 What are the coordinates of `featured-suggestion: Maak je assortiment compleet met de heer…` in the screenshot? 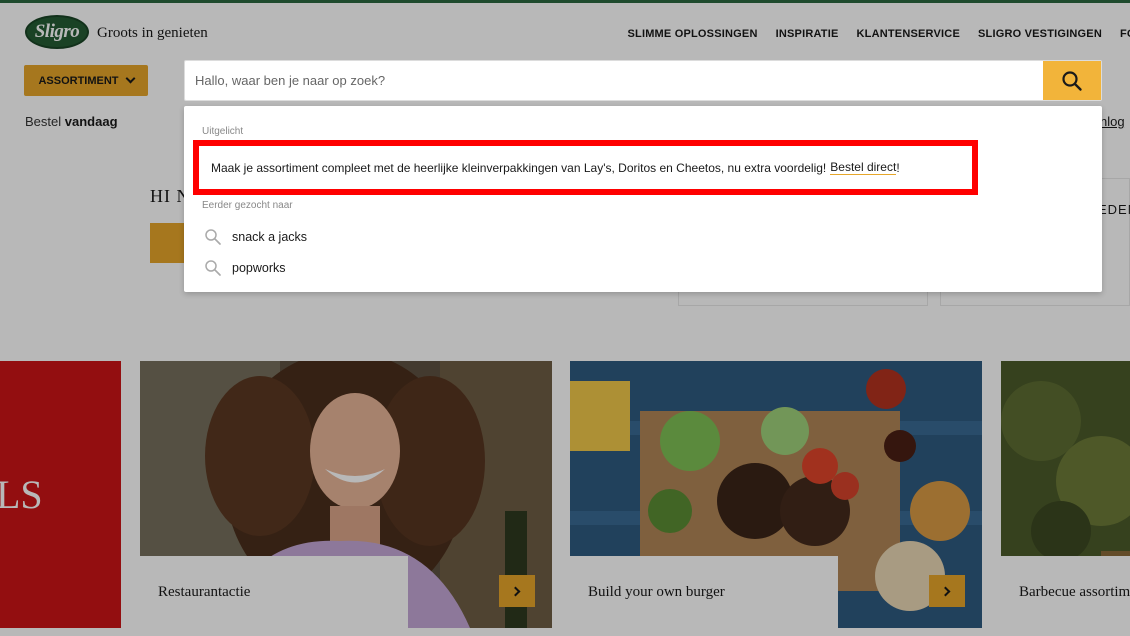 It's located at (585, 167).